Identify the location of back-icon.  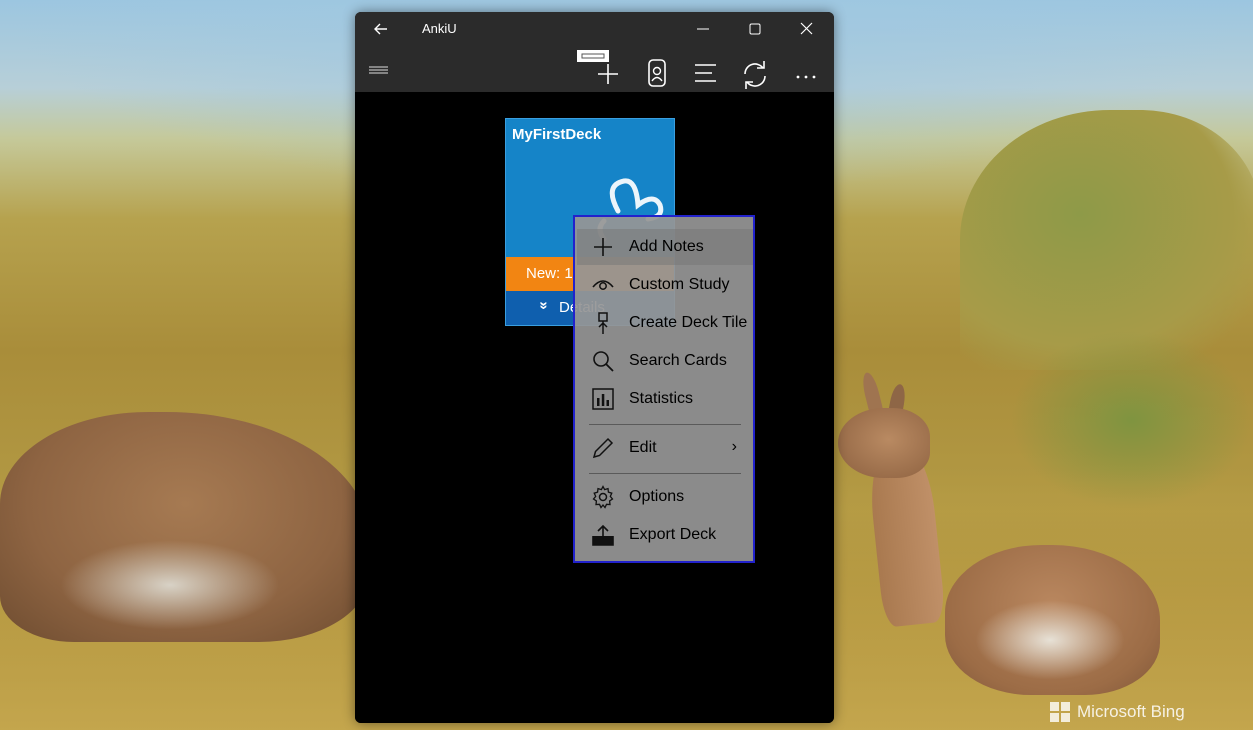
(380, 29).